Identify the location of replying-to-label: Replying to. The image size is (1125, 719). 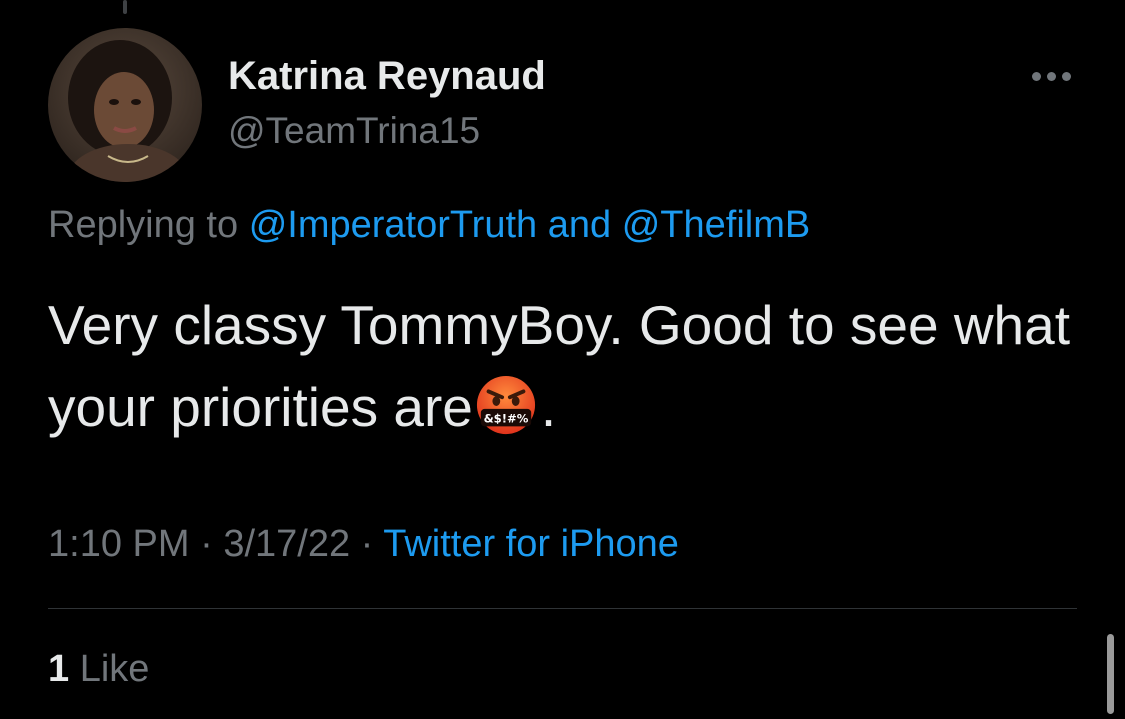
(143, 225).